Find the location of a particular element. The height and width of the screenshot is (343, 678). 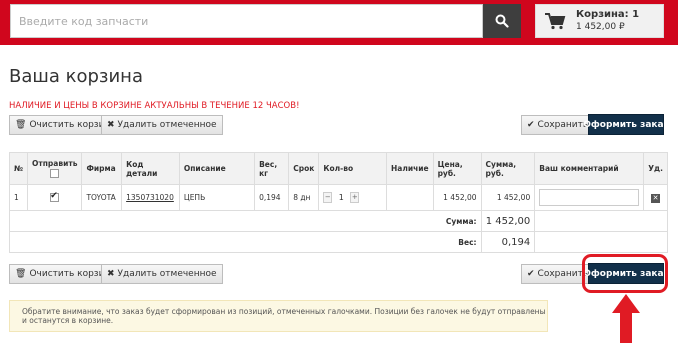

send-checkbox is located at coordinates (55, 197).